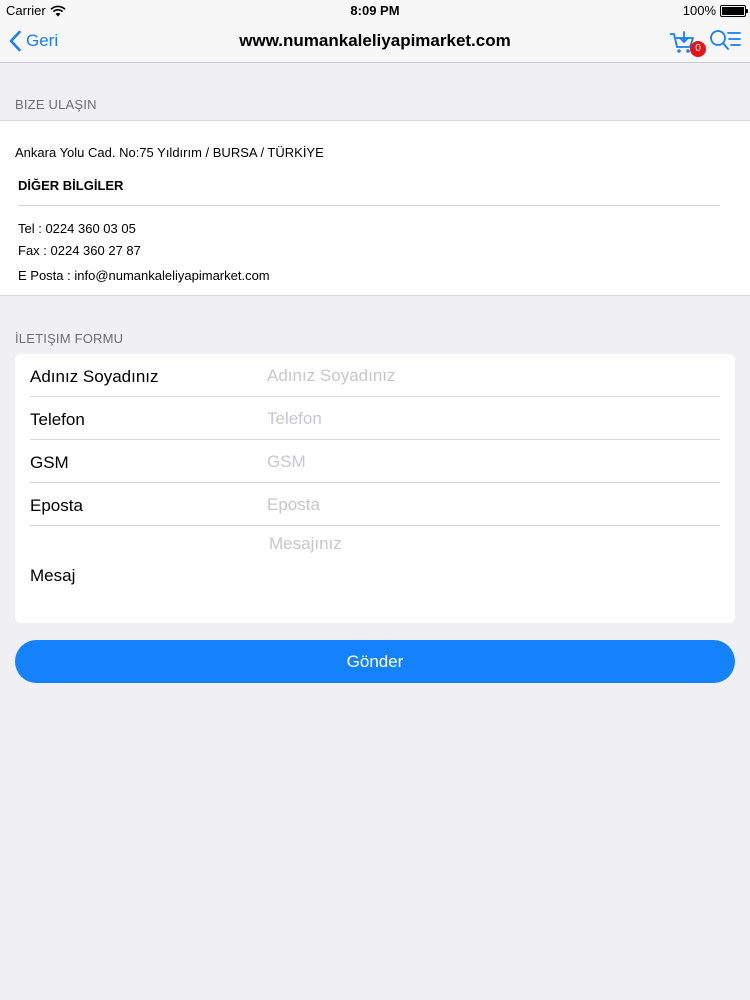  I want to click on name-label: Adınız Soyadınız, so click(94, 376).